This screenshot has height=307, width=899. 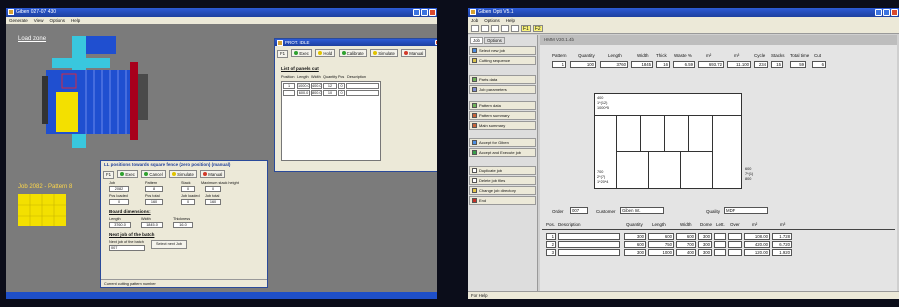 What do you see at coordinates (663, 64) in the screenshot?
I see `thick-cell: 16` at bounding box center [663, 64].